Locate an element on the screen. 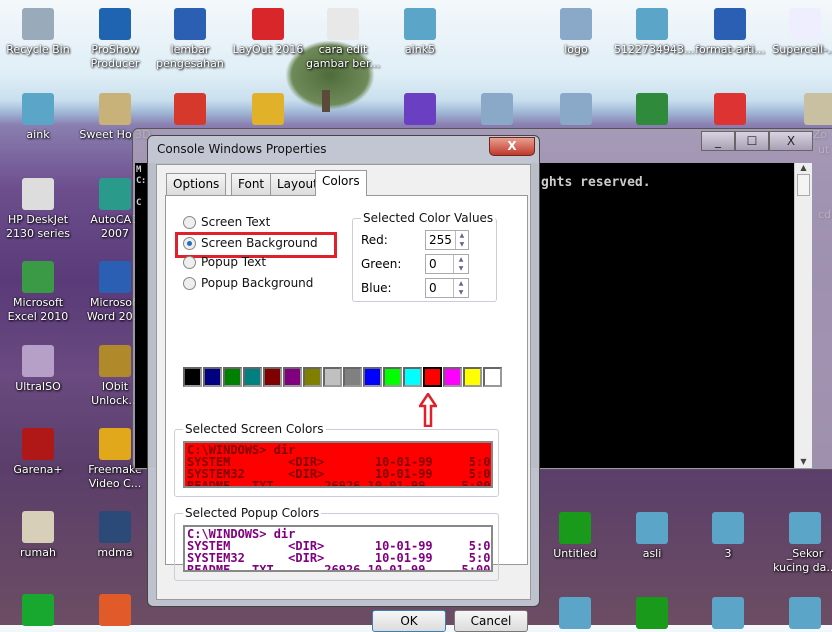  radio-screen-background: Screen Background is located at coordinates (250, 243).